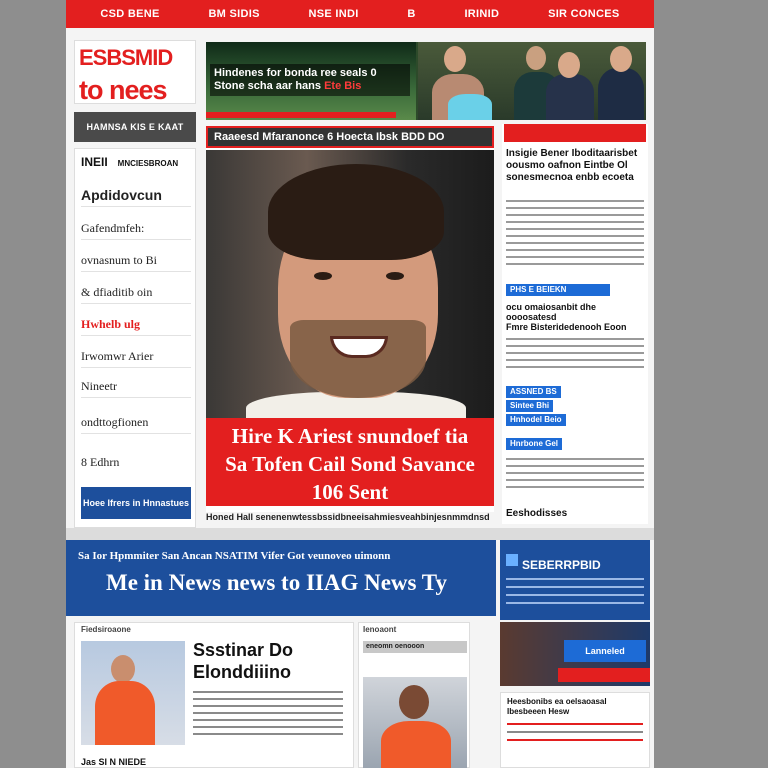  What do you see at coordinates (360, 534) in the screenshot?
I see `section-divider` at bounding box center [360, 534].